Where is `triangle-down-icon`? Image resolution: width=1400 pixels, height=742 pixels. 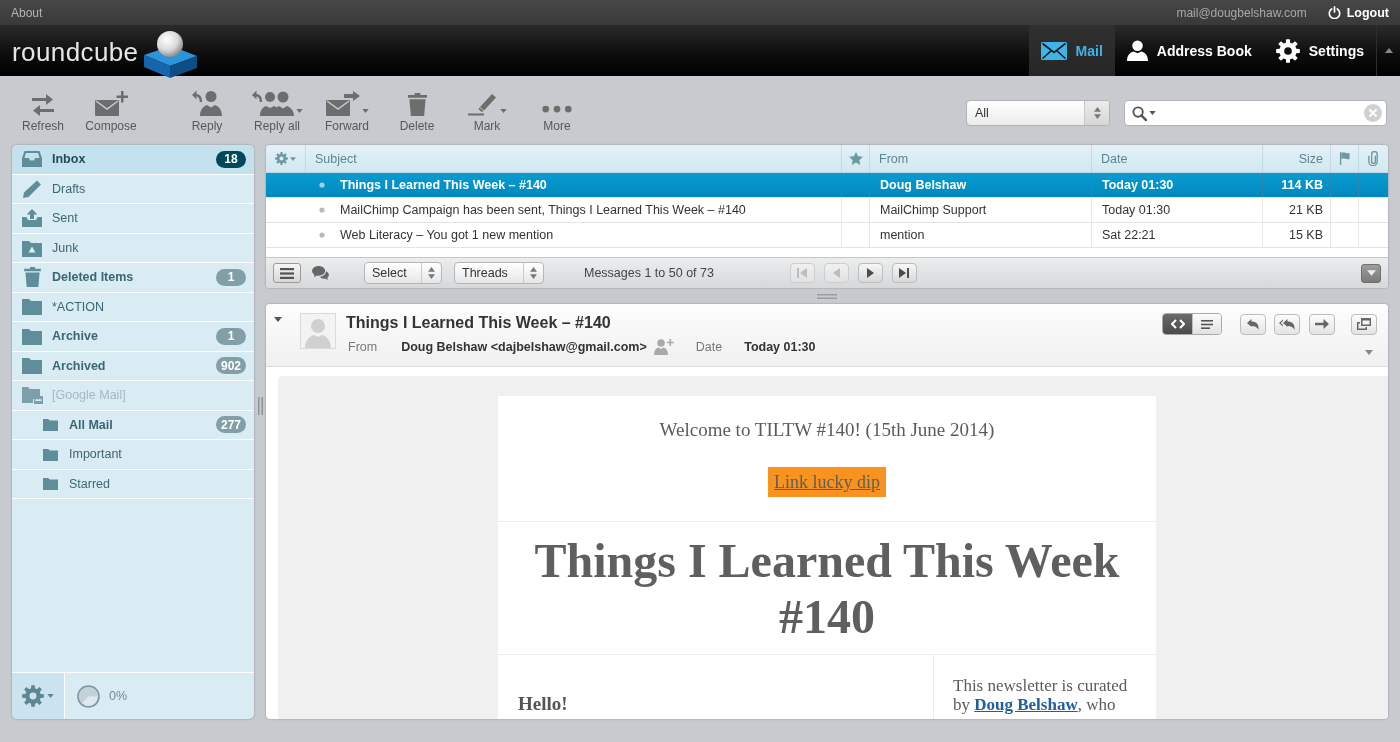
triangle-down-icon is located at coordinates (278, 319).